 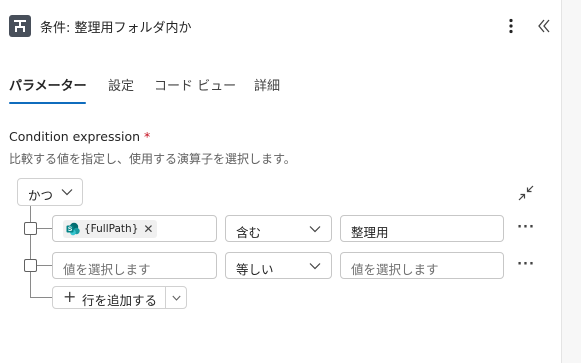 I want to click on collapse-arrows-icon, so click(x=526, y=193).